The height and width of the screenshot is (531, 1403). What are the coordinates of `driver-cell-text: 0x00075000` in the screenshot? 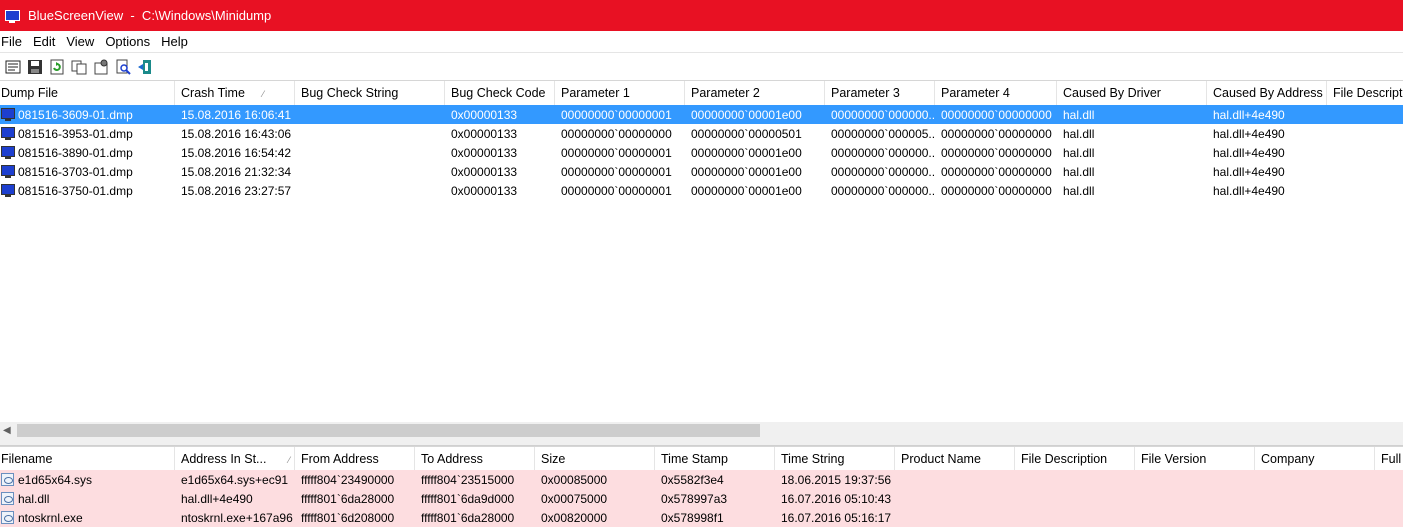 It's located at (574, 498).